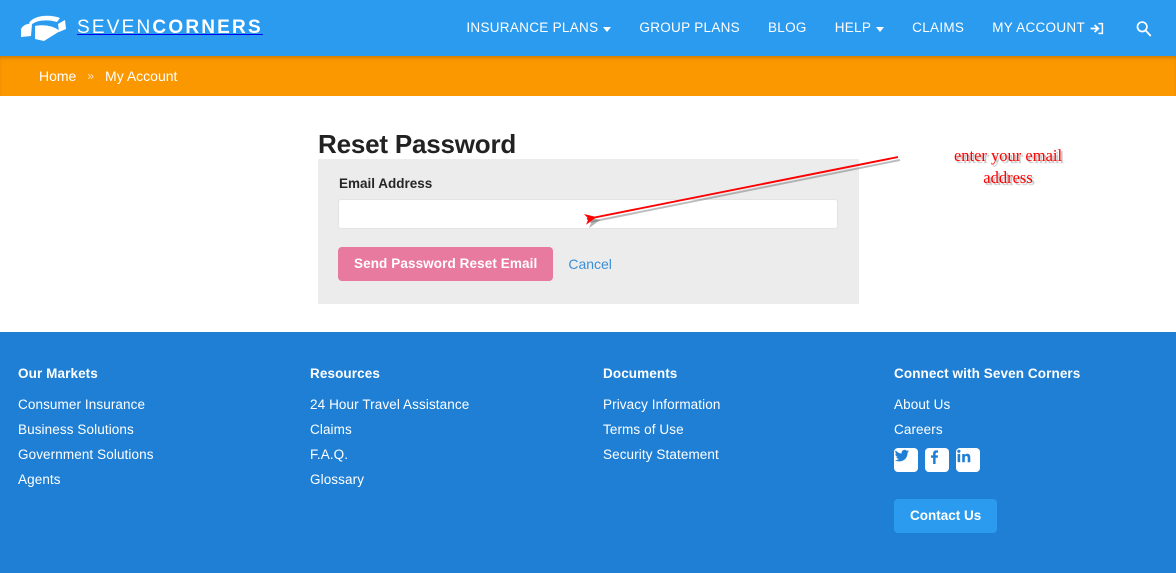  I want to click on logo-text: SEVENCORNERS, so click(170, 28).